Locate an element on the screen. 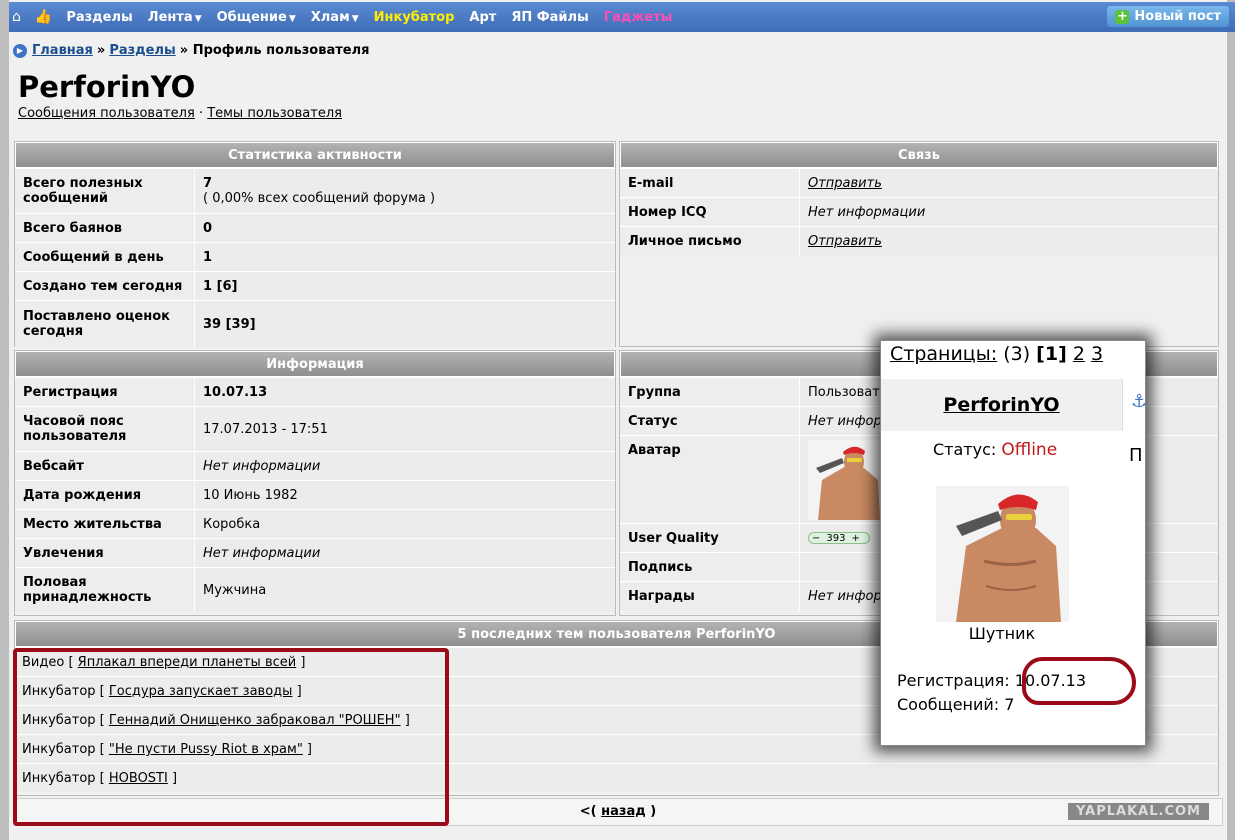 Image resolution: width=1235 pixels, height=840 pixels. posts-value: 7 is located at coordinates (1009, 704).